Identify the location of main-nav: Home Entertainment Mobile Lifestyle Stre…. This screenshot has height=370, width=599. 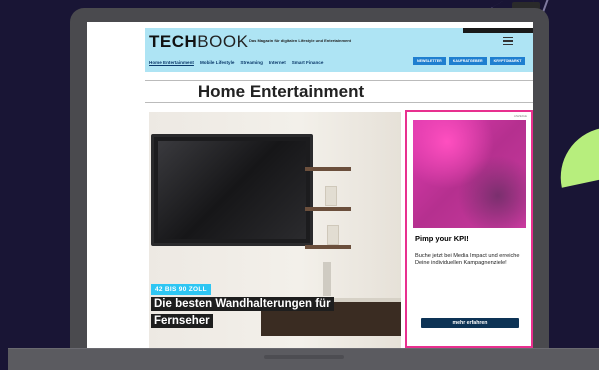
(236, 62).